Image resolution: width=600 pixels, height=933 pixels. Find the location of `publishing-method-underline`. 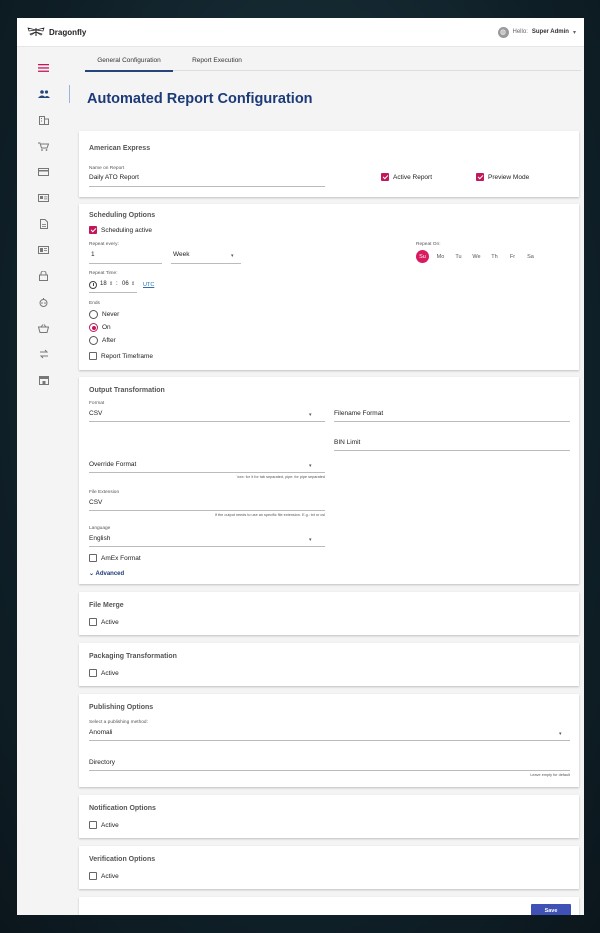

publishing-method-underline is located at coordinates (329, 740).